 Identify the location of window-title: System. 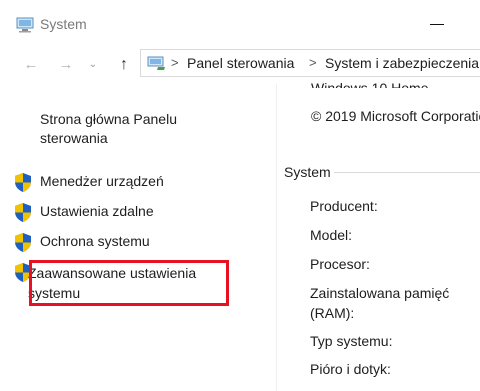
(63, 24).